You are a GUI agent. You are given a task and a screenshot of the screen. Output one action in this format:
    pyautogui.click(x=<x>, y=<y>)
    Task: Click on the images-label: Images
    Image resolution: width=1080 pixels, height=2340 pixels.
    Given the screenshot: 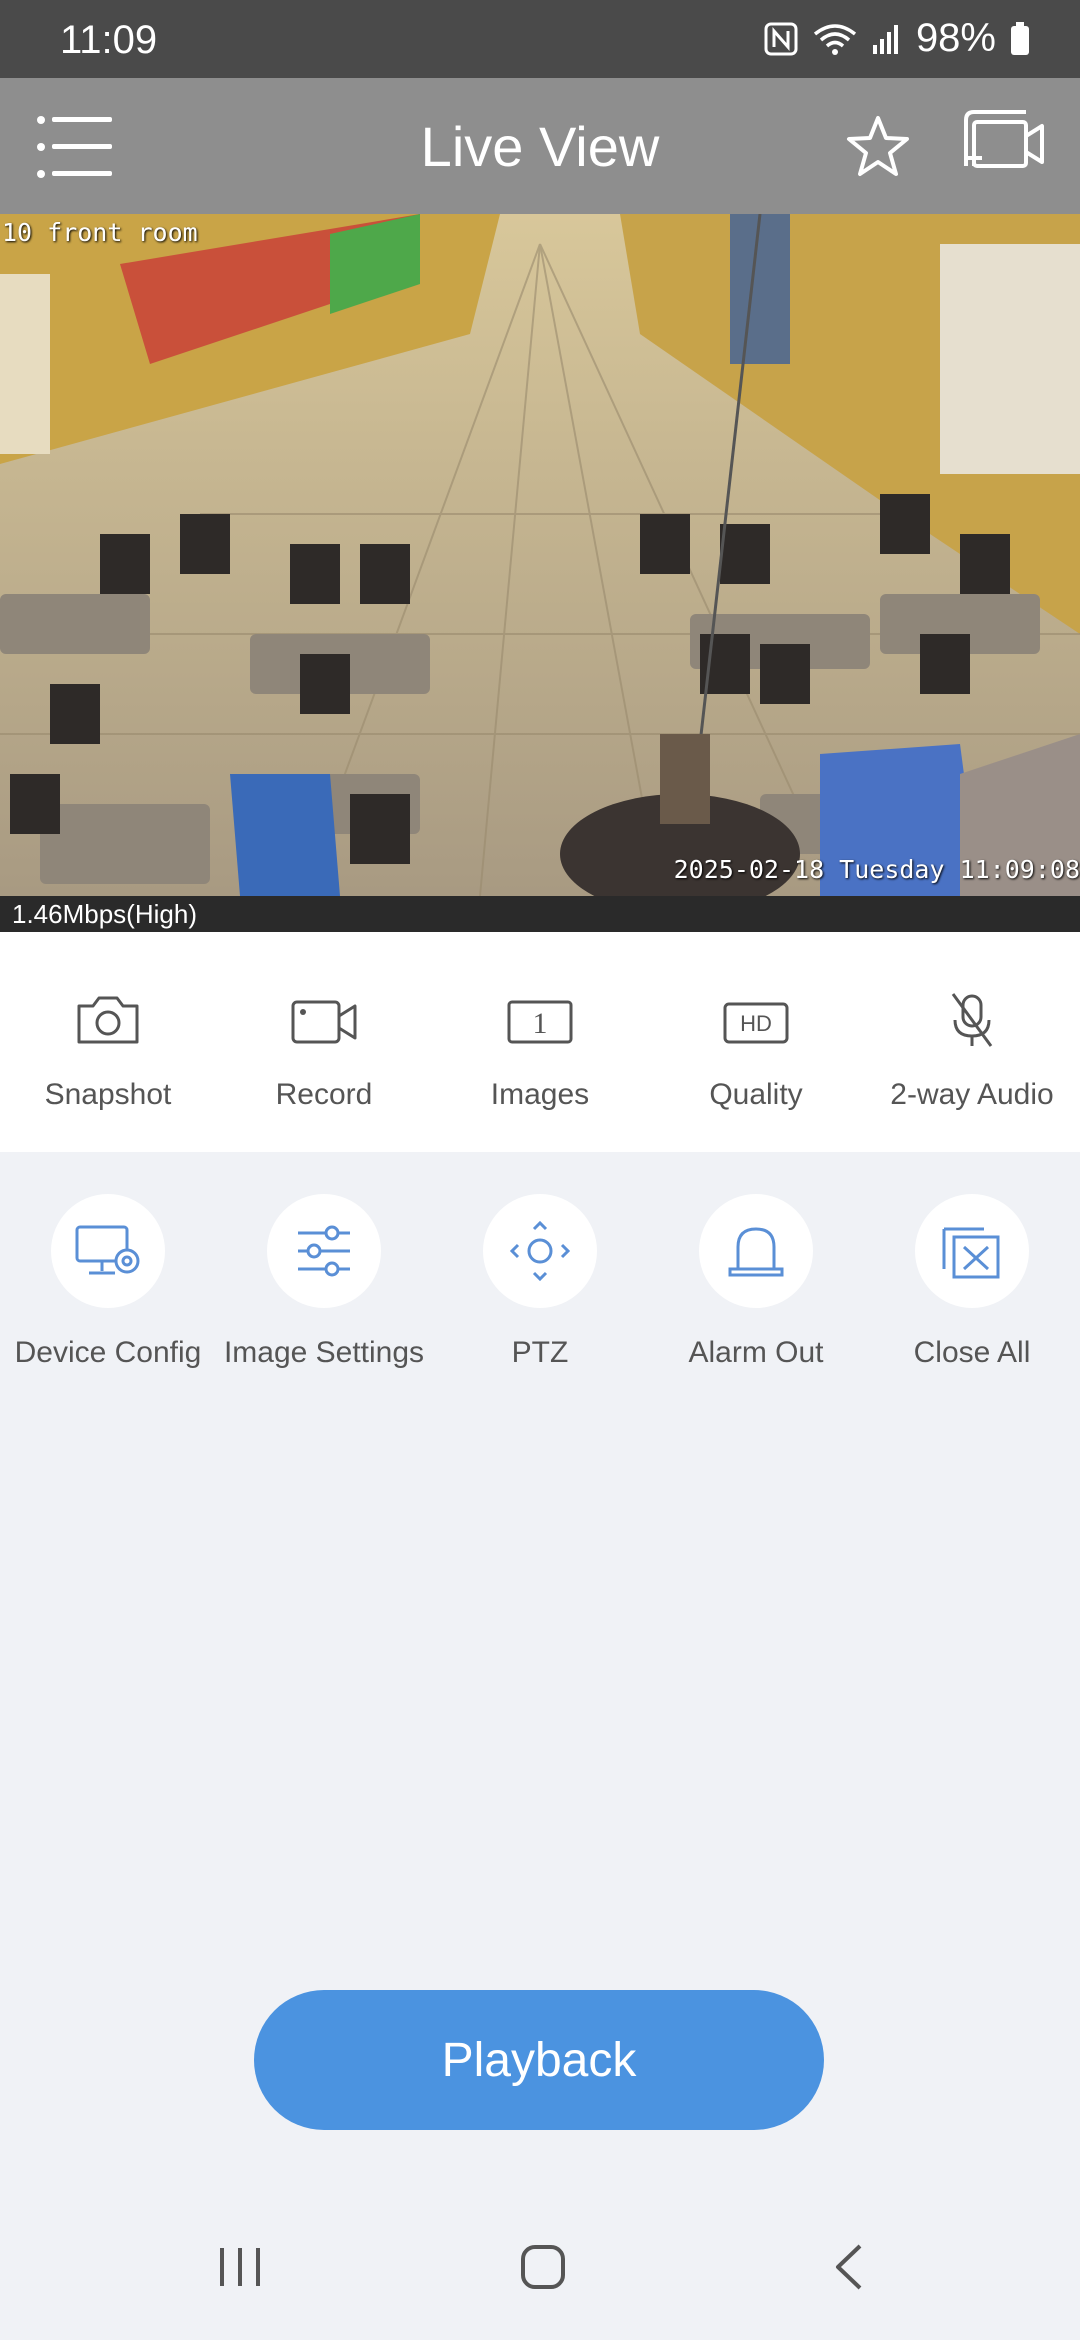 What is the action you would take?
    pyautogui.click(x=540, y=1094)
    